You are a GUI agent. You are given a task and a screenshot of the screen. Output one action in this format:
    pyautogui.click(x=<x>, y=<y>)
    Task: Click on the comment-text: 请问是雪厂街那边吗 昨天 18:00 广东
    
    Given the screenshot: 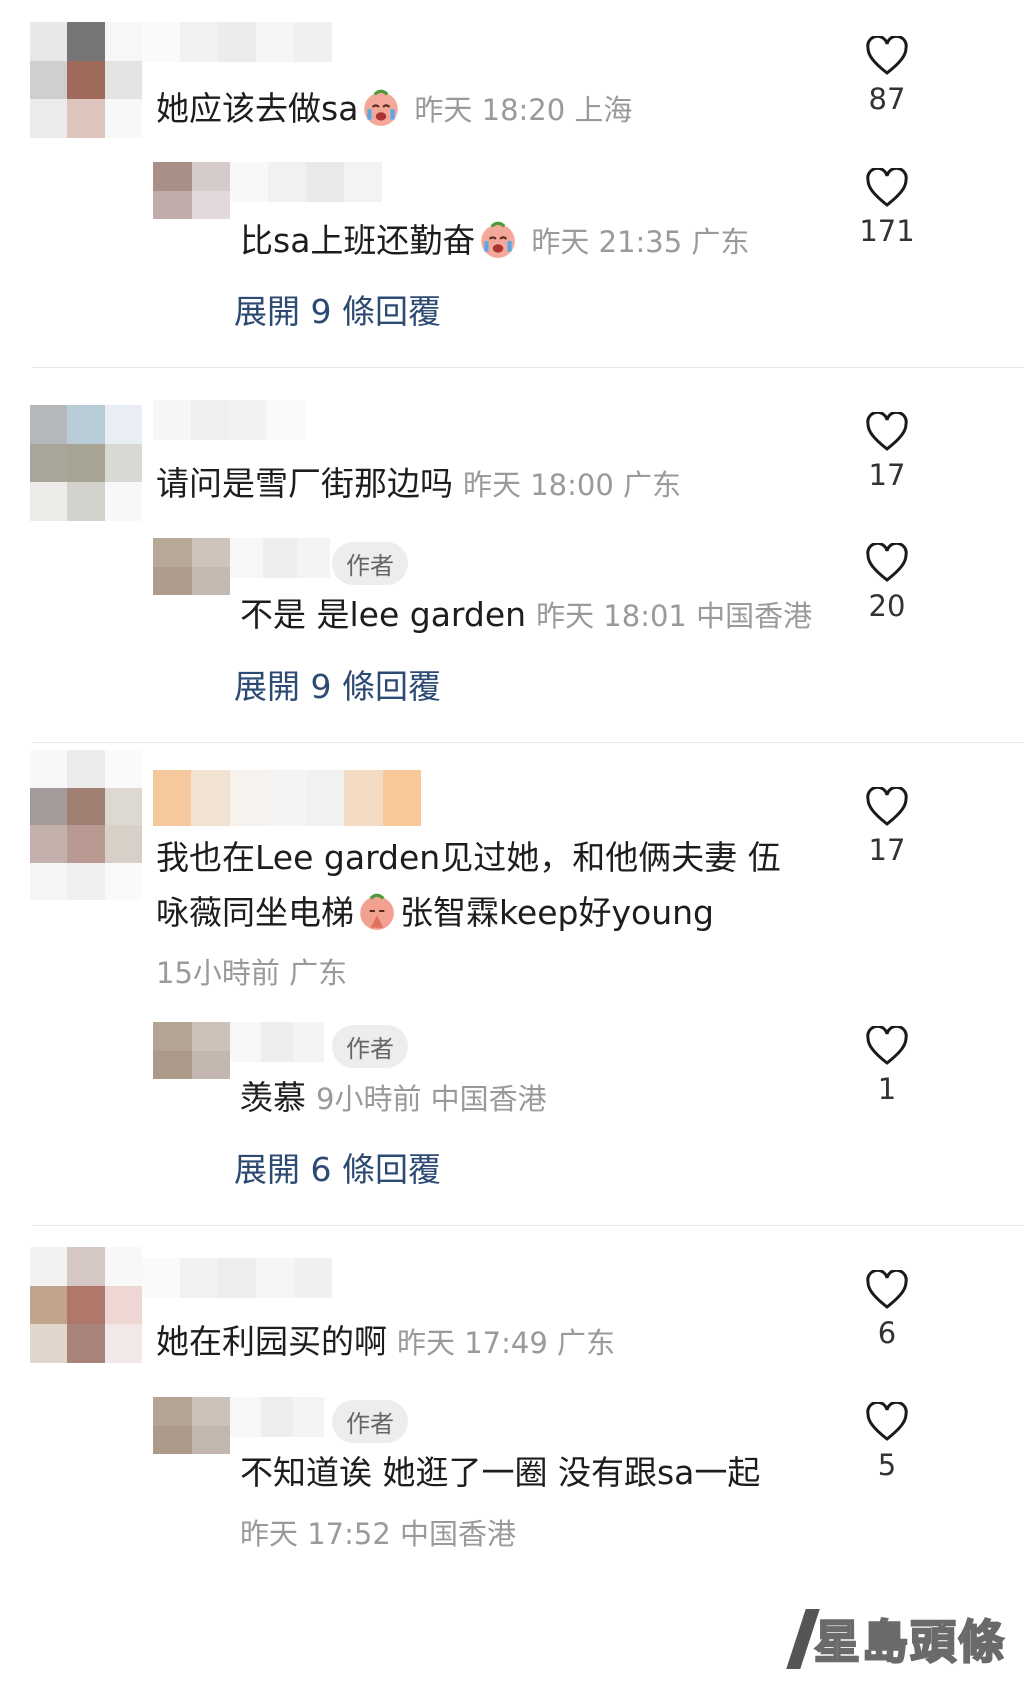 What is the action you would take?
    pyautogui.click(x=419, y=483)
    